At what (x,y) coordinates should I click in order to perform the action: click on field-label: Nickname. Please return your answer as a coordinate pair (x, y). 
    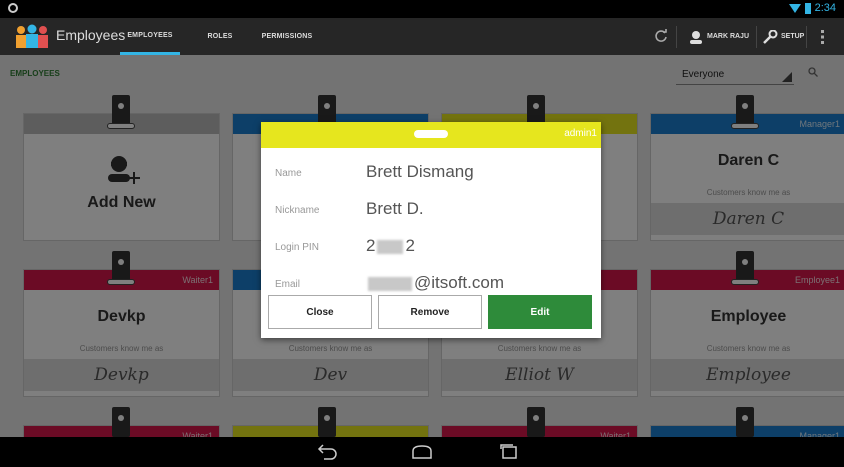
    Looking at the image, I should click on (297, 210).